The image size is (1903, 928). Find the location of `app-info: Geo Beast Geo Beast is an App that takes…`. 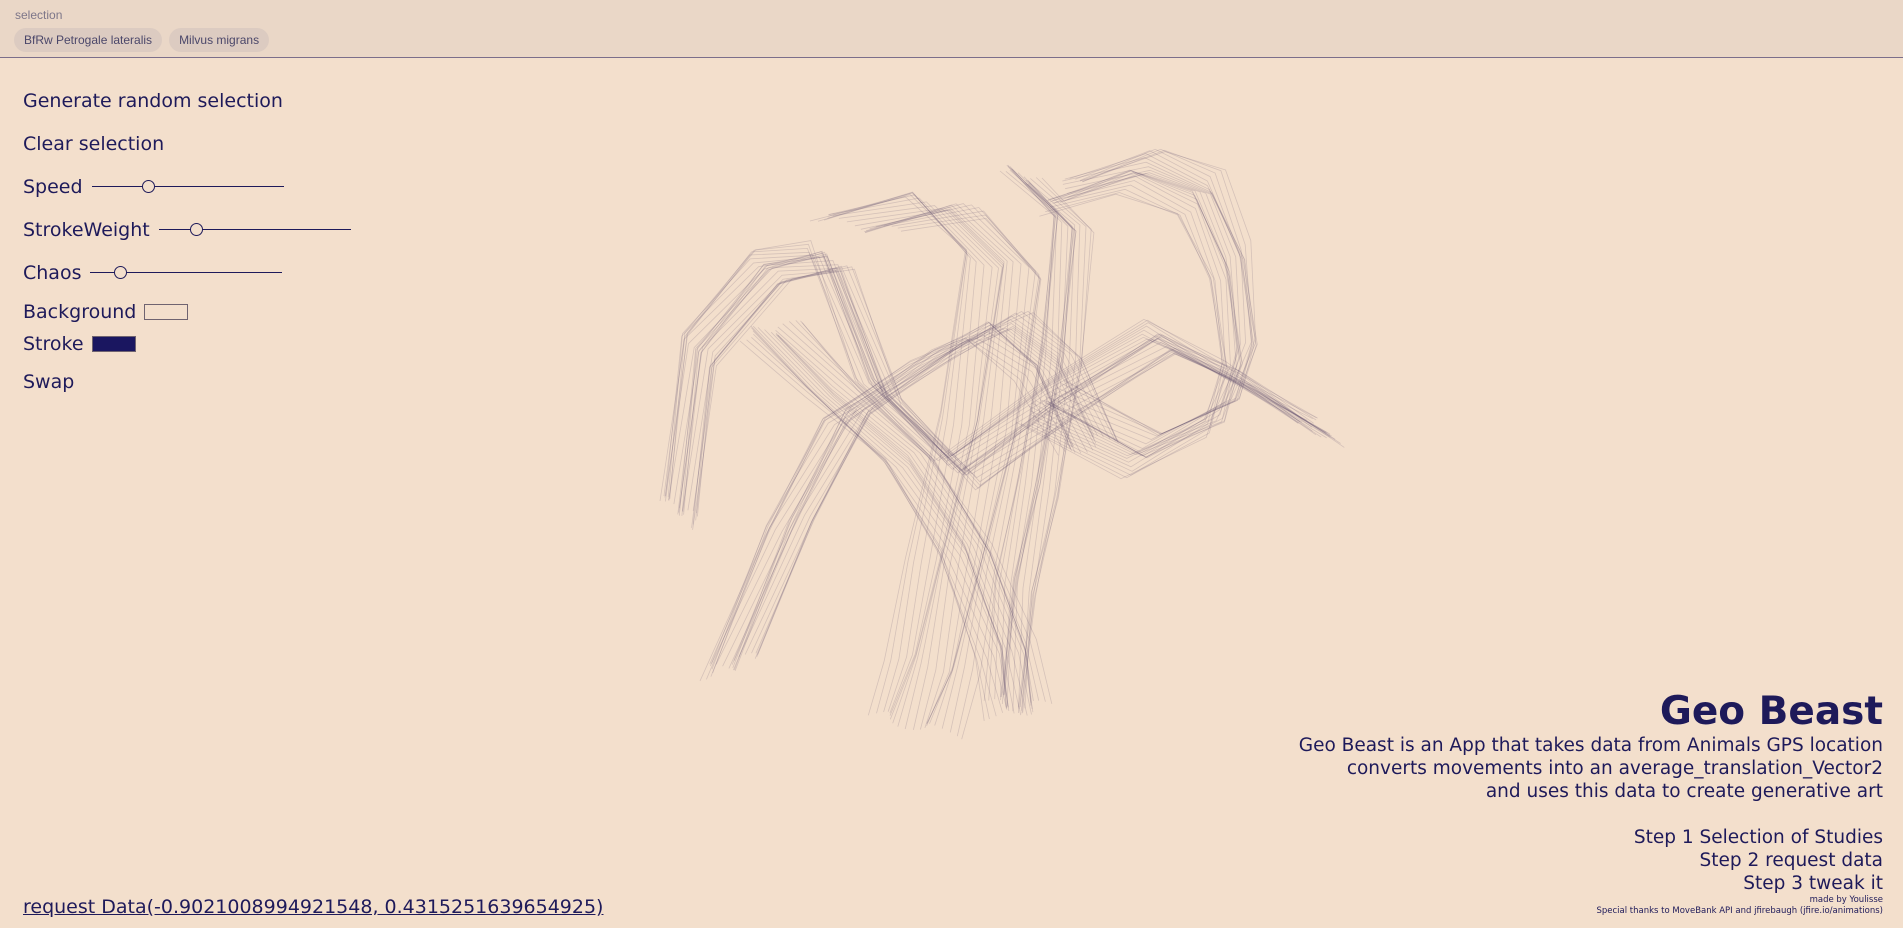

app-info: Geo Beast Geo Beast is an App that takes… is located at coordinates (1591, 803).